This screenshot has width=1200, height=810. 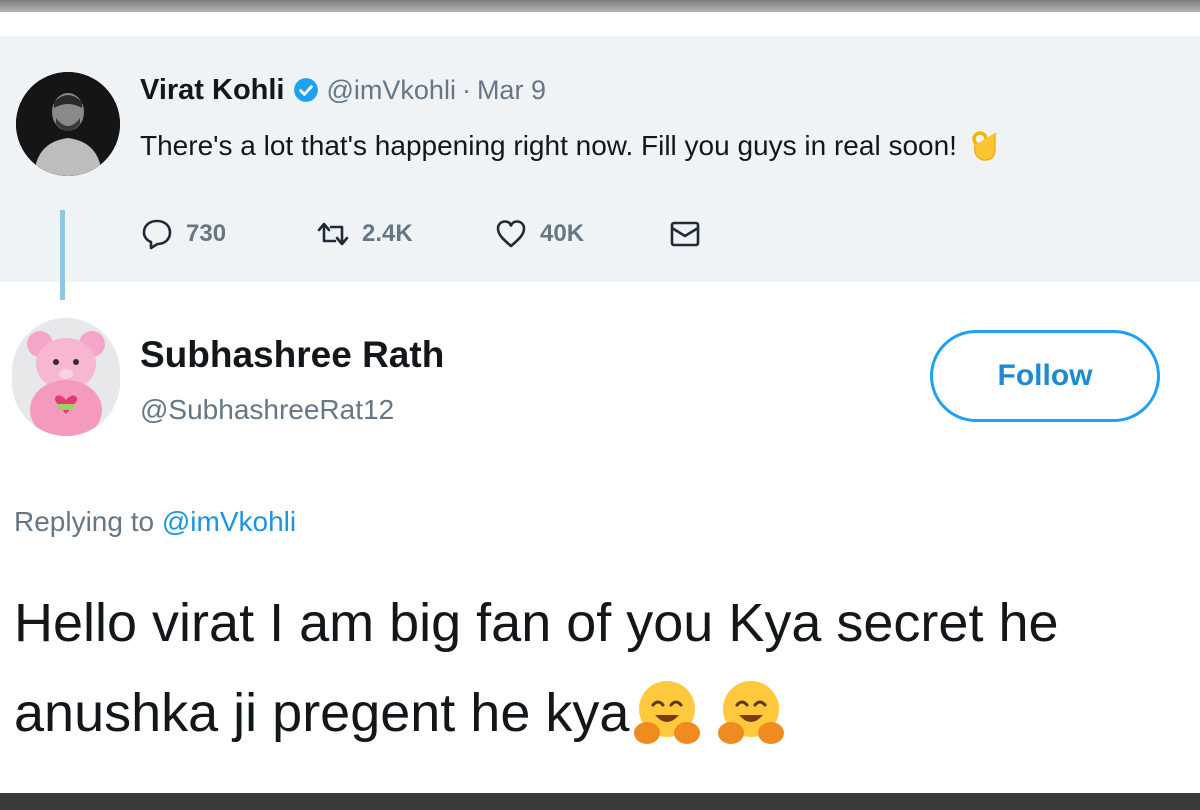 What do you see at coordinates (267, 410) in the screenshot?
I see `reply-author-handle: @SubhashreeRat12` at bounding box center [267, 410].